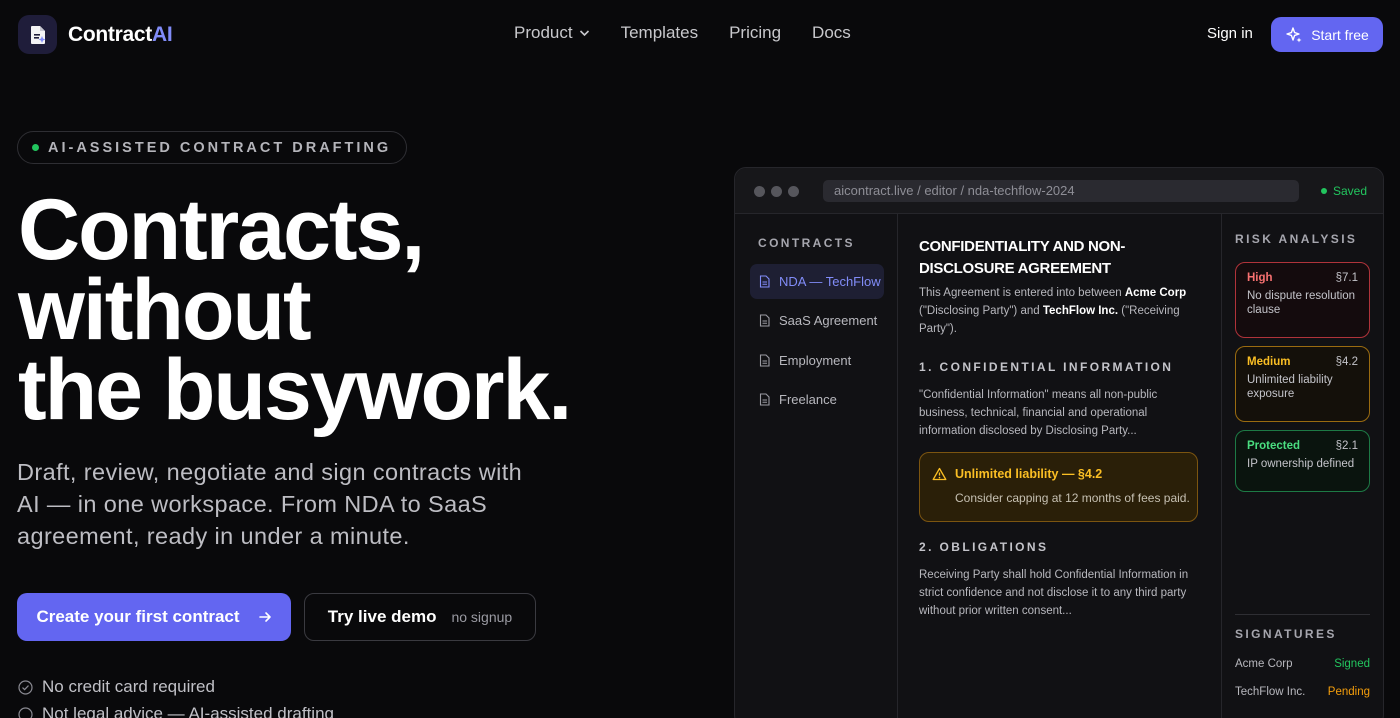 This screenshot has height=718, width=1400. I want to click on arrow-right-icon, so click(264, 617).